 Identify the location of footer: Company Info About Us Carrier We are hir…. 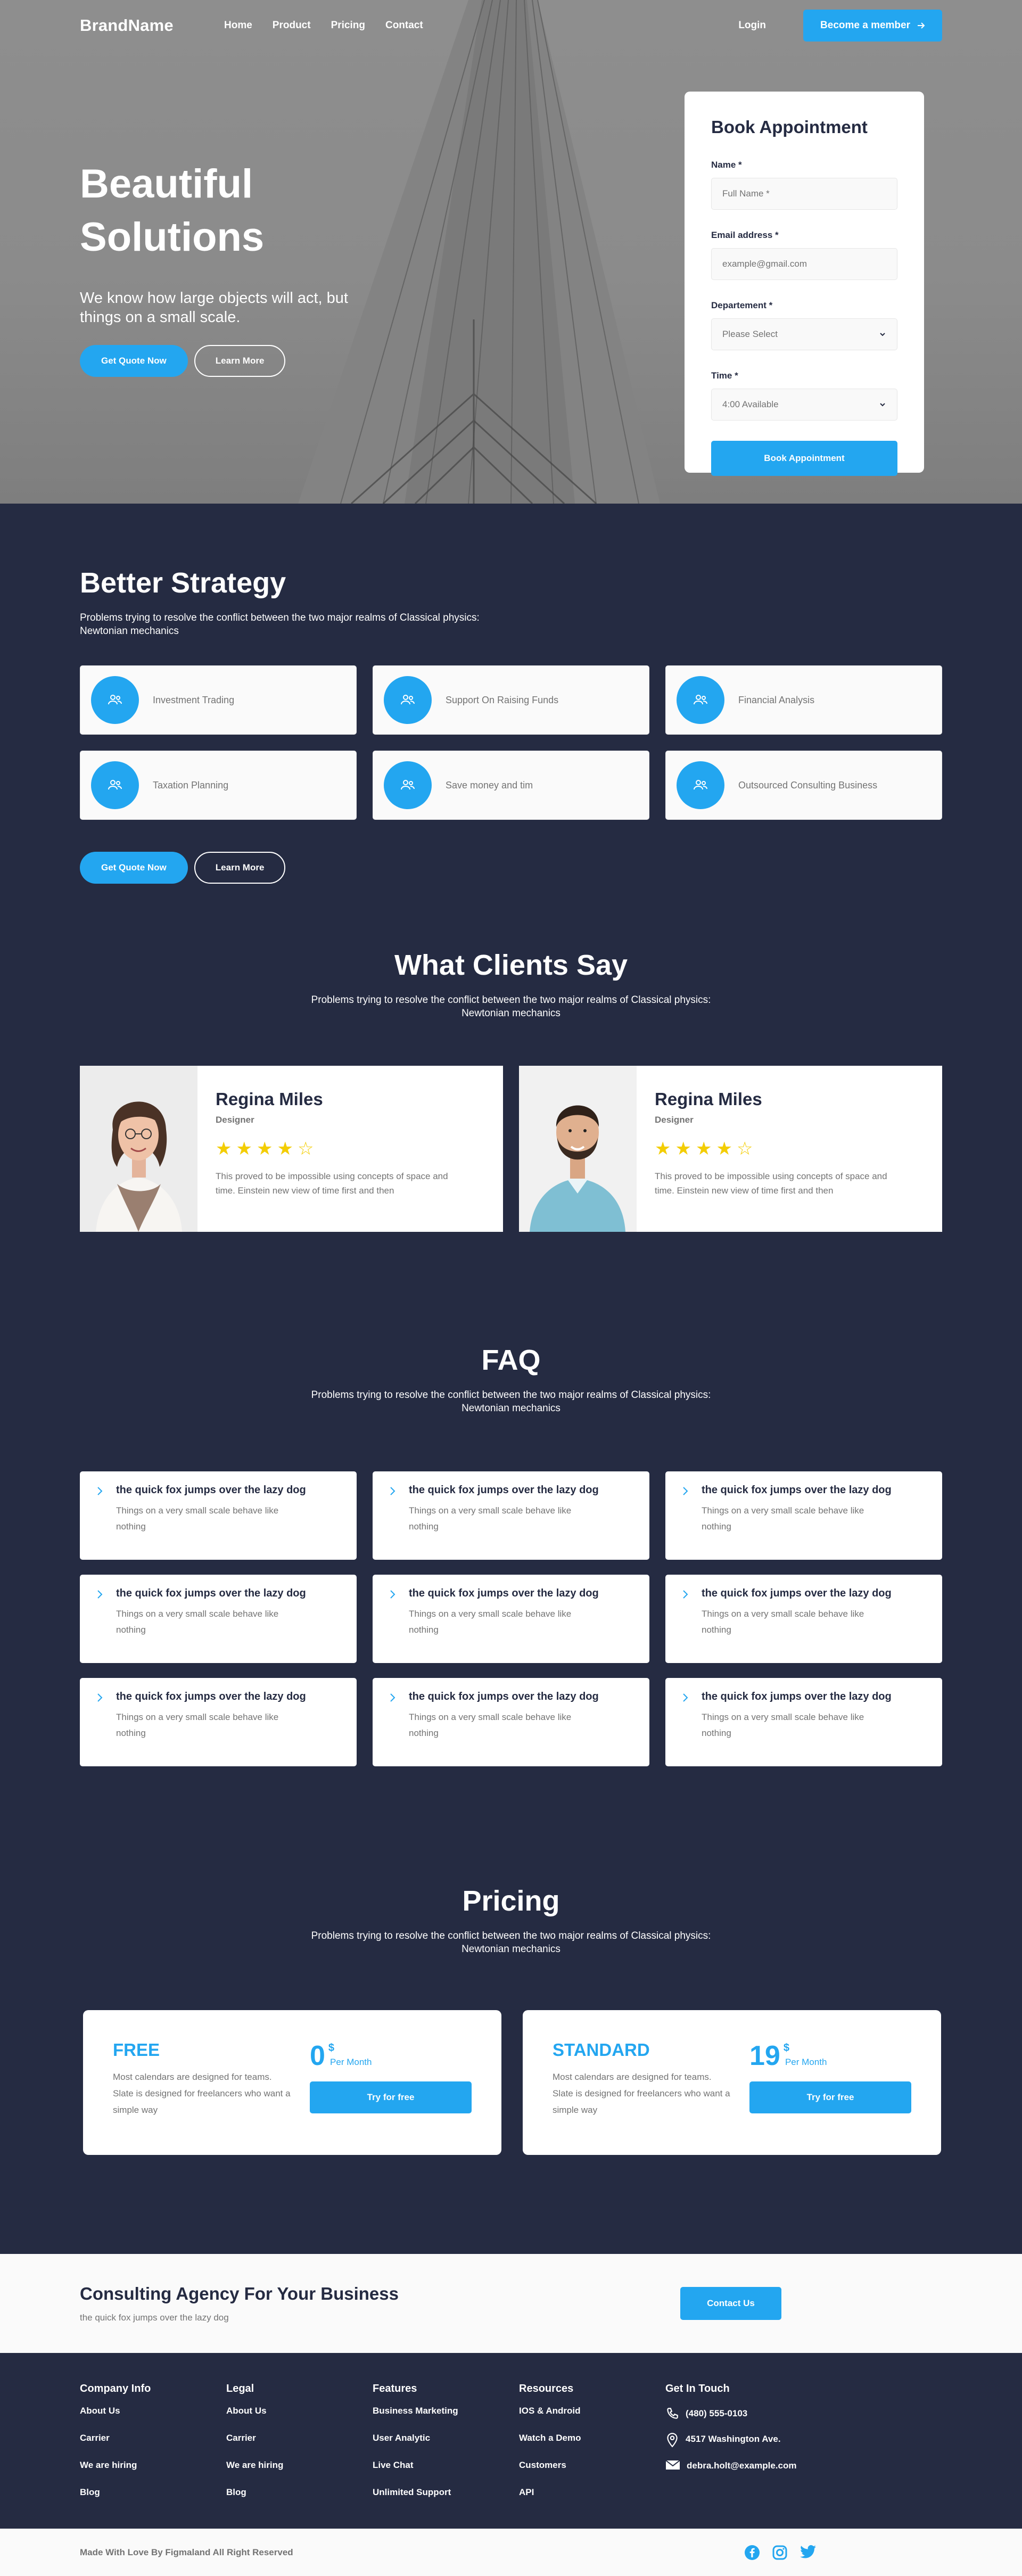
(511, 2441).